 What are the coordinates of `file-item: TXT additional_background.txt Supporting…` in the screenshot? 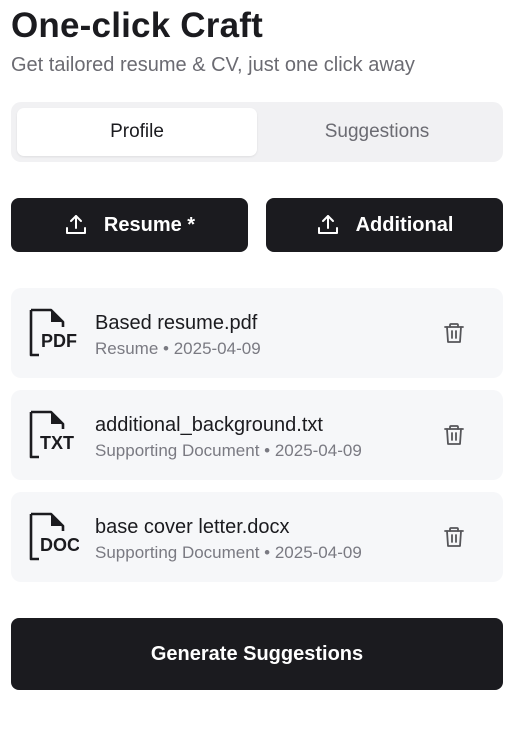 It's located at (257, 435).